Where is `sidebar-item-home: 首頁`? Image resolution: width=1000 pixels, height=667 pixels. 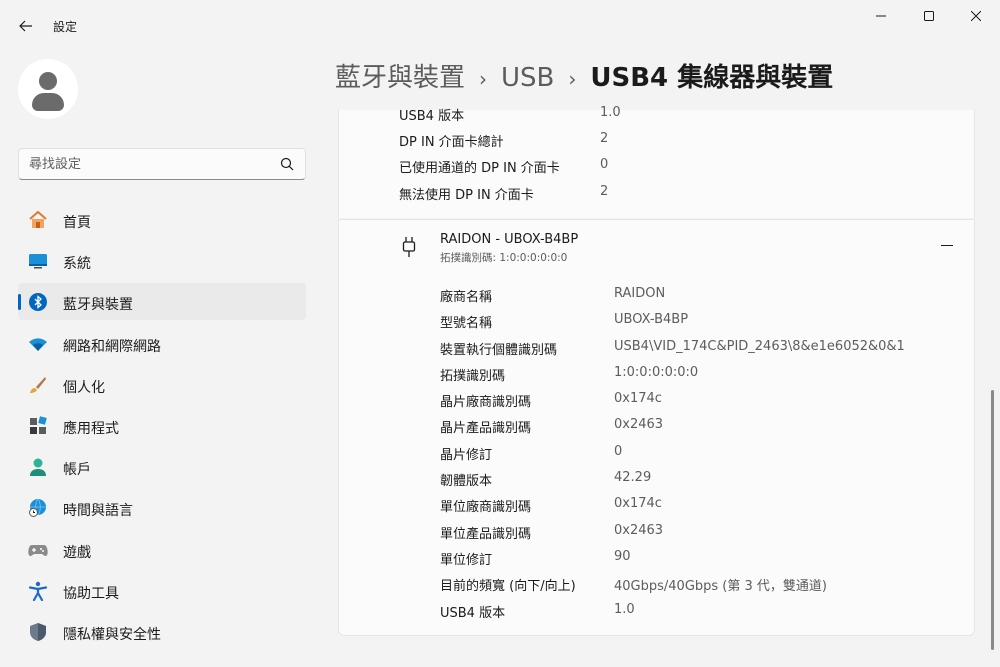
sidebar-item-home: 首頁 is located at coordinates (162, 219).